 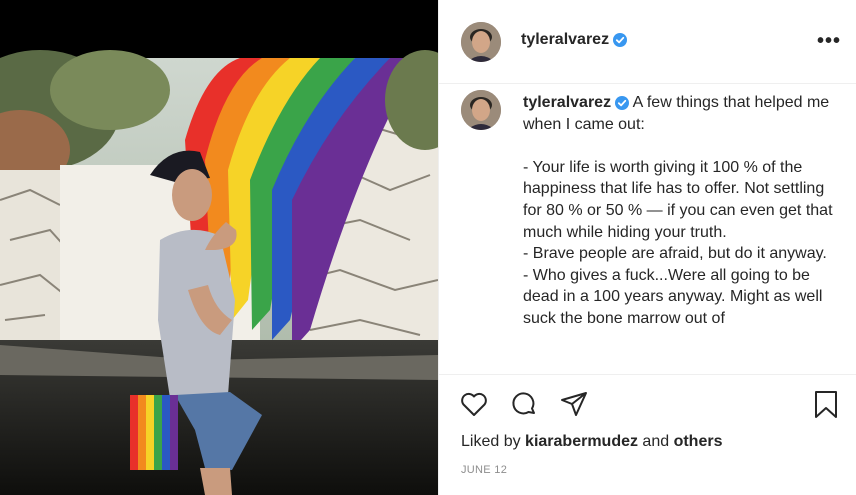 I want to click on comment-bubble-icon, so click(x=524, y=404).